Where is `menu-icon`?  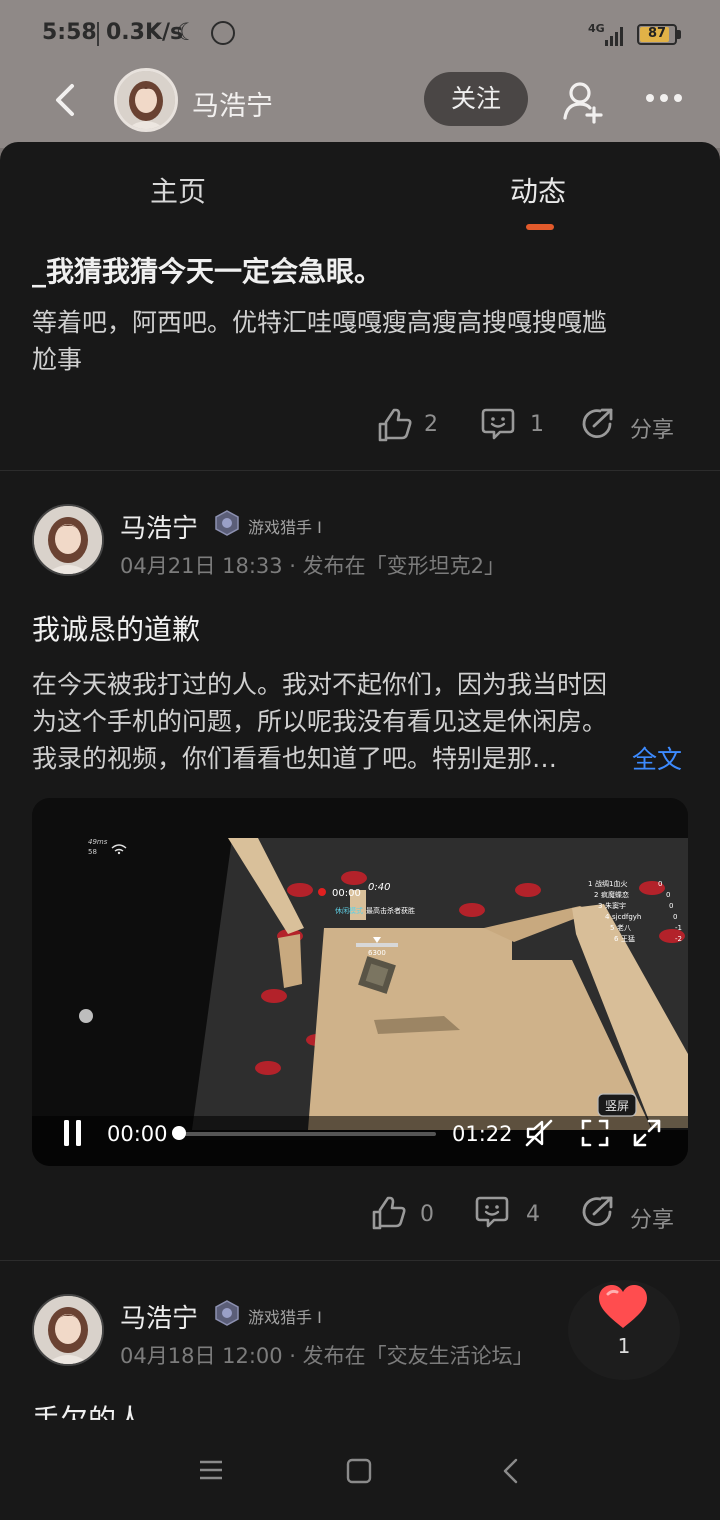
menu-icon is located at coordinates (211, 1470).